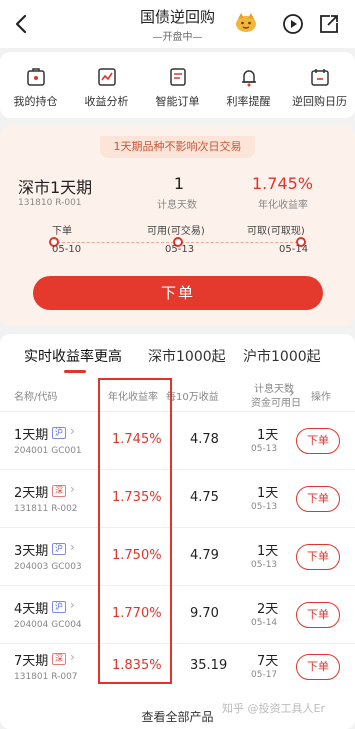  Describe the element at coordinates (268, 609) in the screenshot. I see `row-days: 2天` at that location.